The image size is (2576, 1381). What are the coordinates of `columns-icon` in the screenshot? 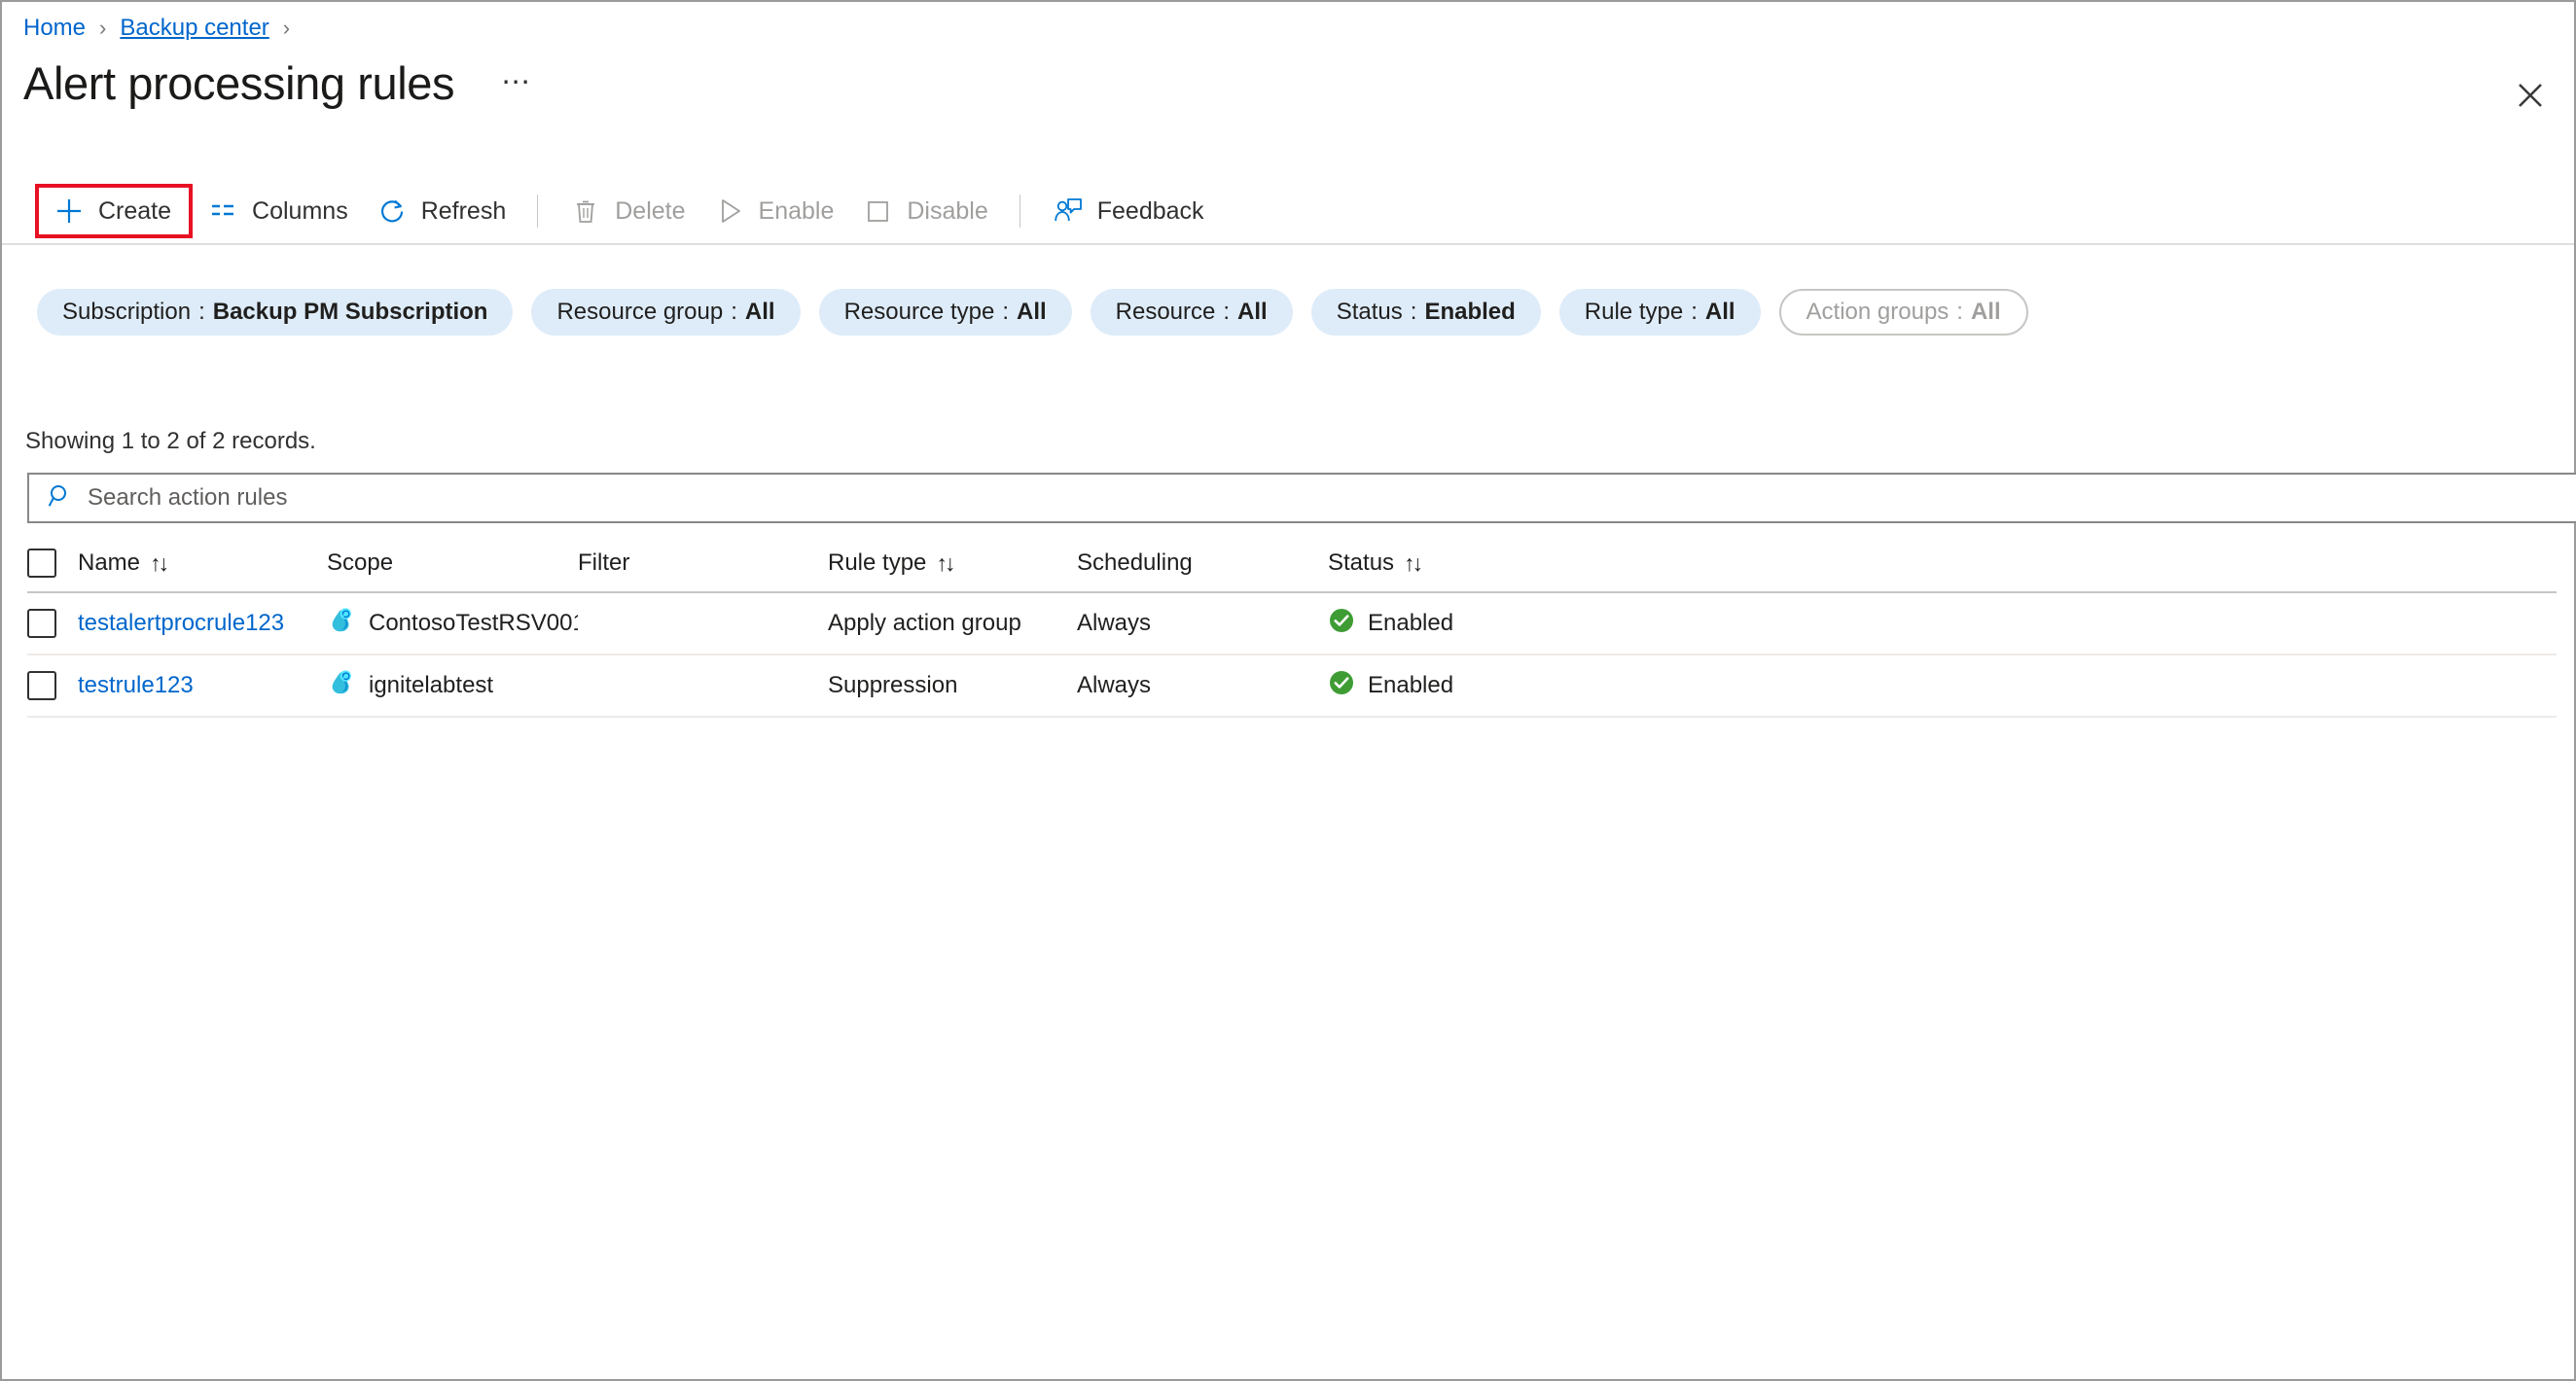 It's located at (222, 211).